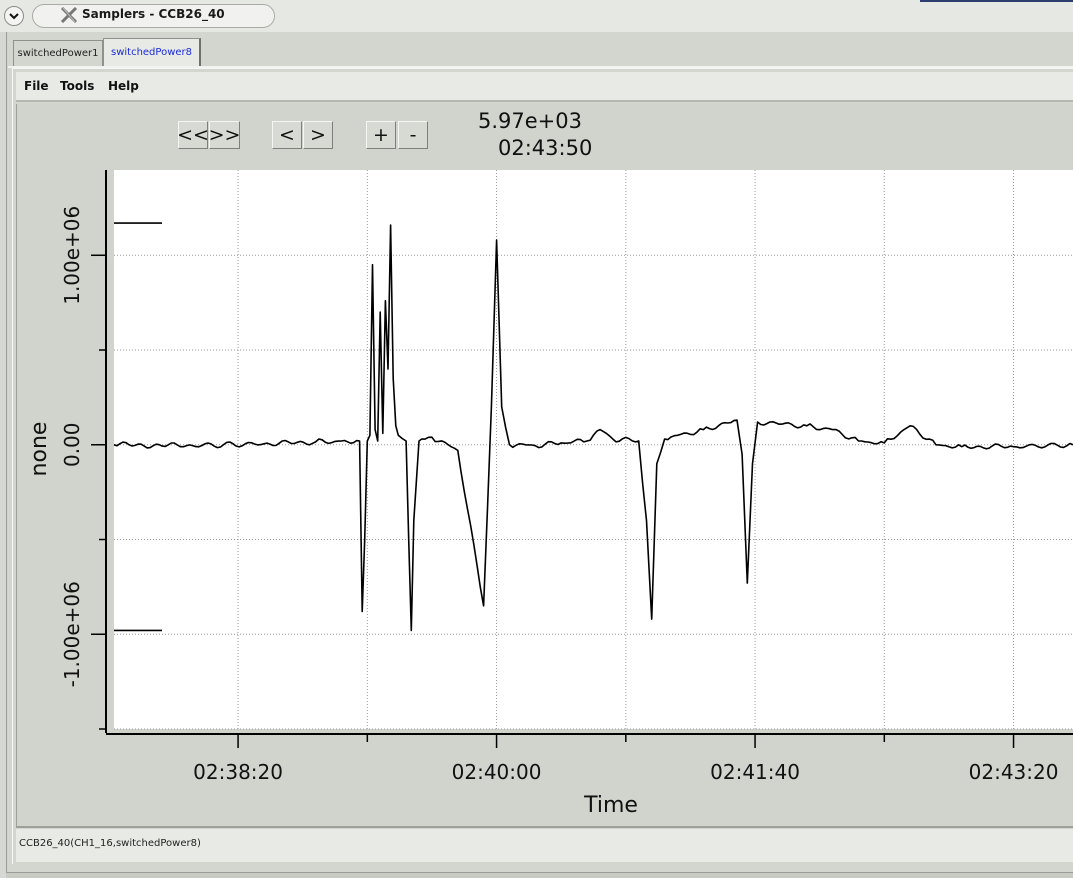  What do you see at coordinates (545, 148) in the screenshot?
I see `cursor-time-readout: 02:43:50` at bounding box center [545, 148].